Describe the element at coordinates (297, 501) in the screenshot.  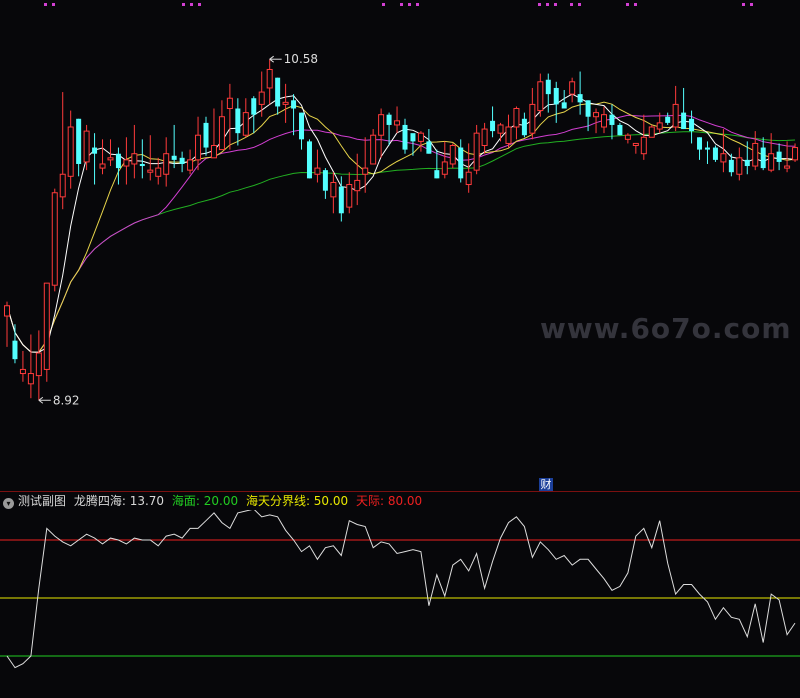
I see `divider-label: 海天分界线: 50.00` at that location.